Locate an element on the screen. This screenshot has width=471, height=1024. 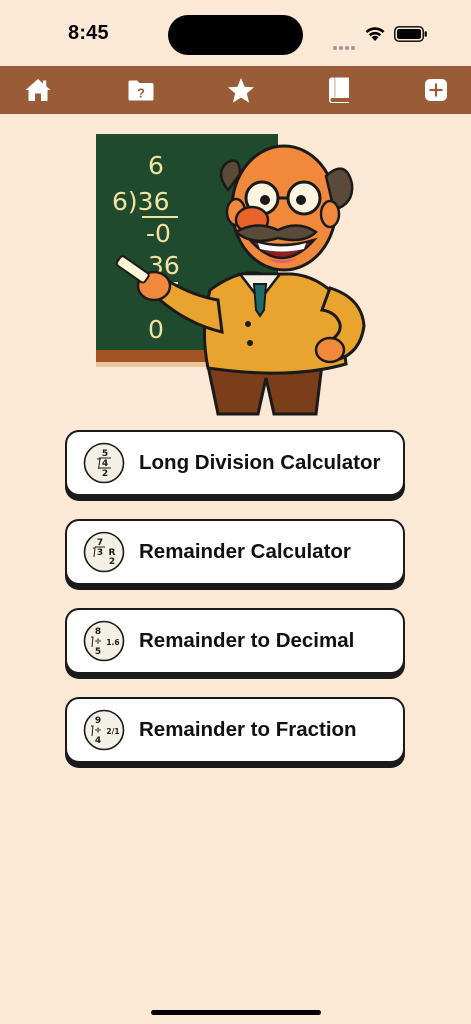
guide-button is located at coordinates (340, 90).